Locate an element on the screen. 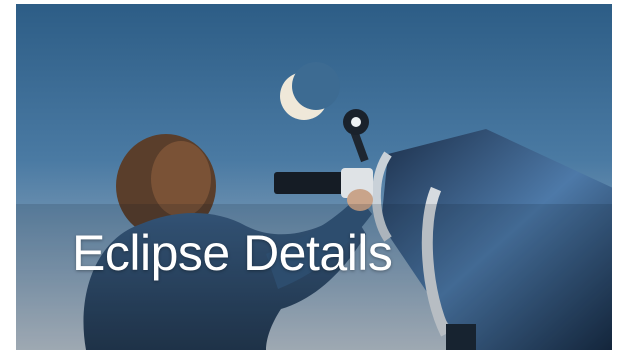 The width and height of the screenshot is (628, 354). moon-icon is located at coordinates (310, 91).